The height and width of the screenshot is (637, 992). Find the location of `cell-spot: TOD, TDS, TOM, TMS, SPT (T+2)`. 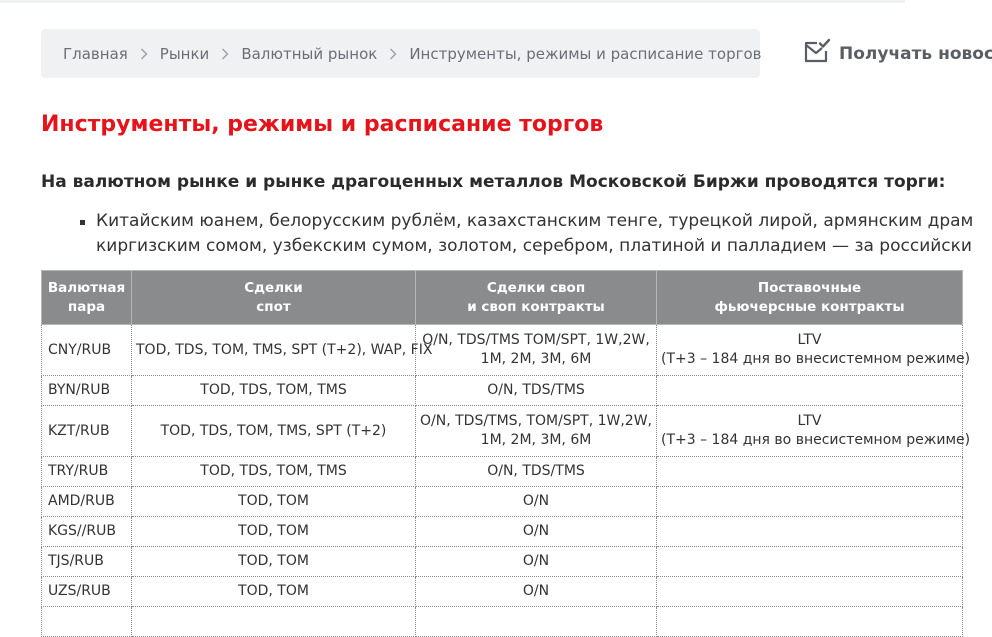

cell-spot: TOD, TDS, TOM, TMS, SPT (T+2) is located at coordinates (273, 431).